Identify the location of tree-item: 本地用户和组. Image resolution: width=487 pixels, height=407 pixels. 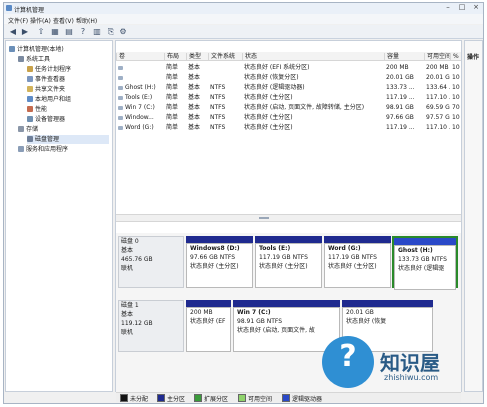
(68, 99).